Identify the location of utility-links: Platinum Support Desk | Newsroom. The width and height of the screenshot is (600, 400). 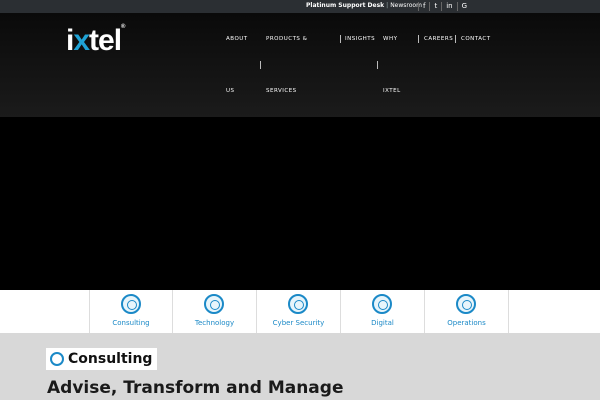
(364, 5).